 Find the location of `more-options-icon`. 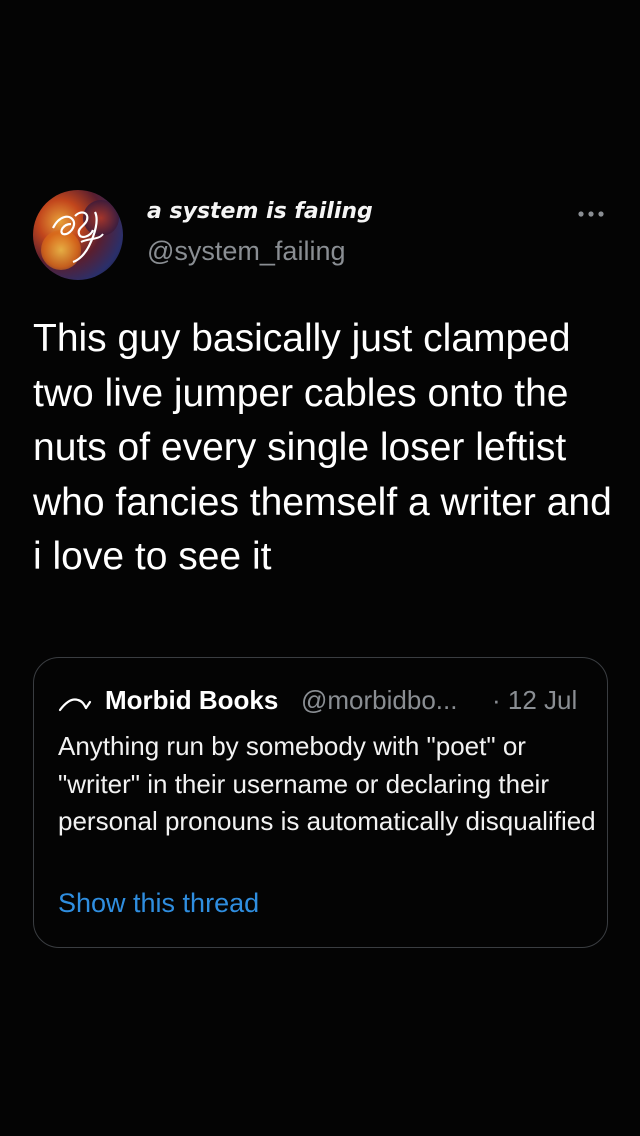

more-options-icon is located at coordinates (591, 214).